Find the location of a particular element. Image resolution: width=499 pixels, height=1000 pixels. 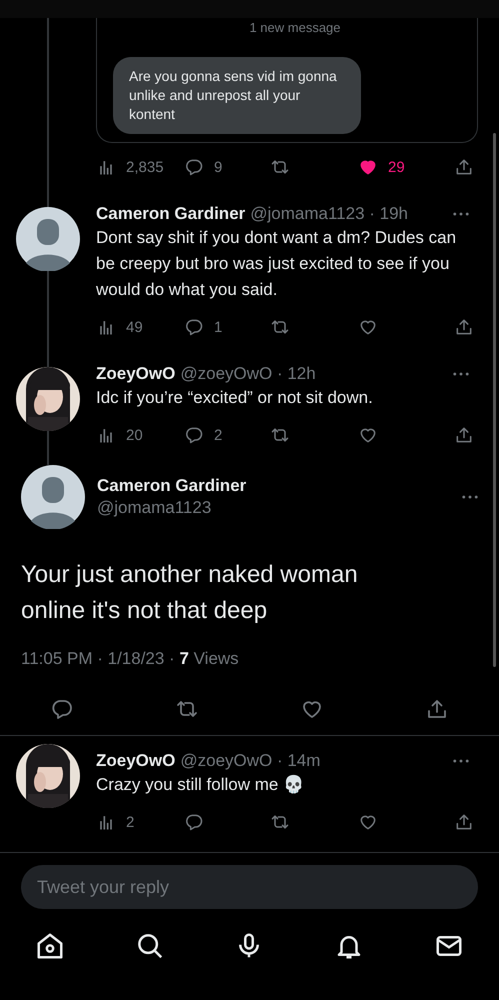

view-count: 20 is located at coordinates (134, 435).